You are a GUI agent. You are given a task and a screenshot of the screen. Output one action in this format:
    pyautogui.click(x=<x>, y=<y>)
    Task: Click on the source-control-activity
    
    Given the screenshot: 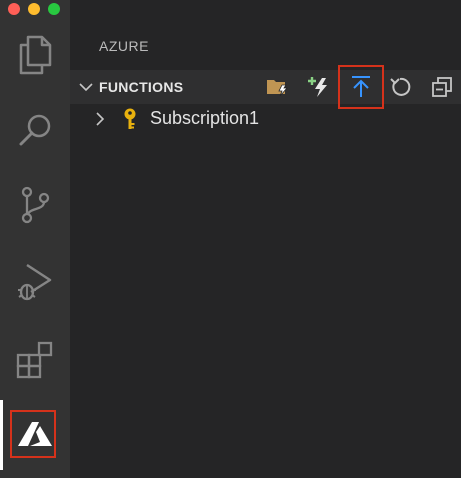 What is the action you would take?
    pyautogui.click(x=35, y=205)
    